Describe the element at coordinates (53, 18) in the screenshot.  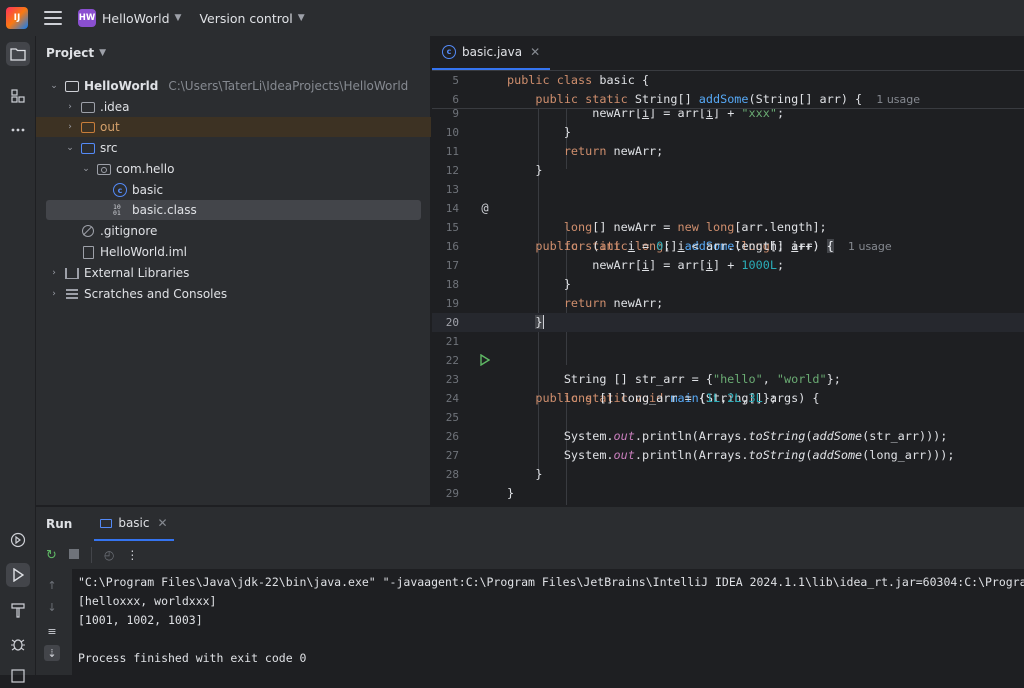
I see `main-menu-icon` at that location.